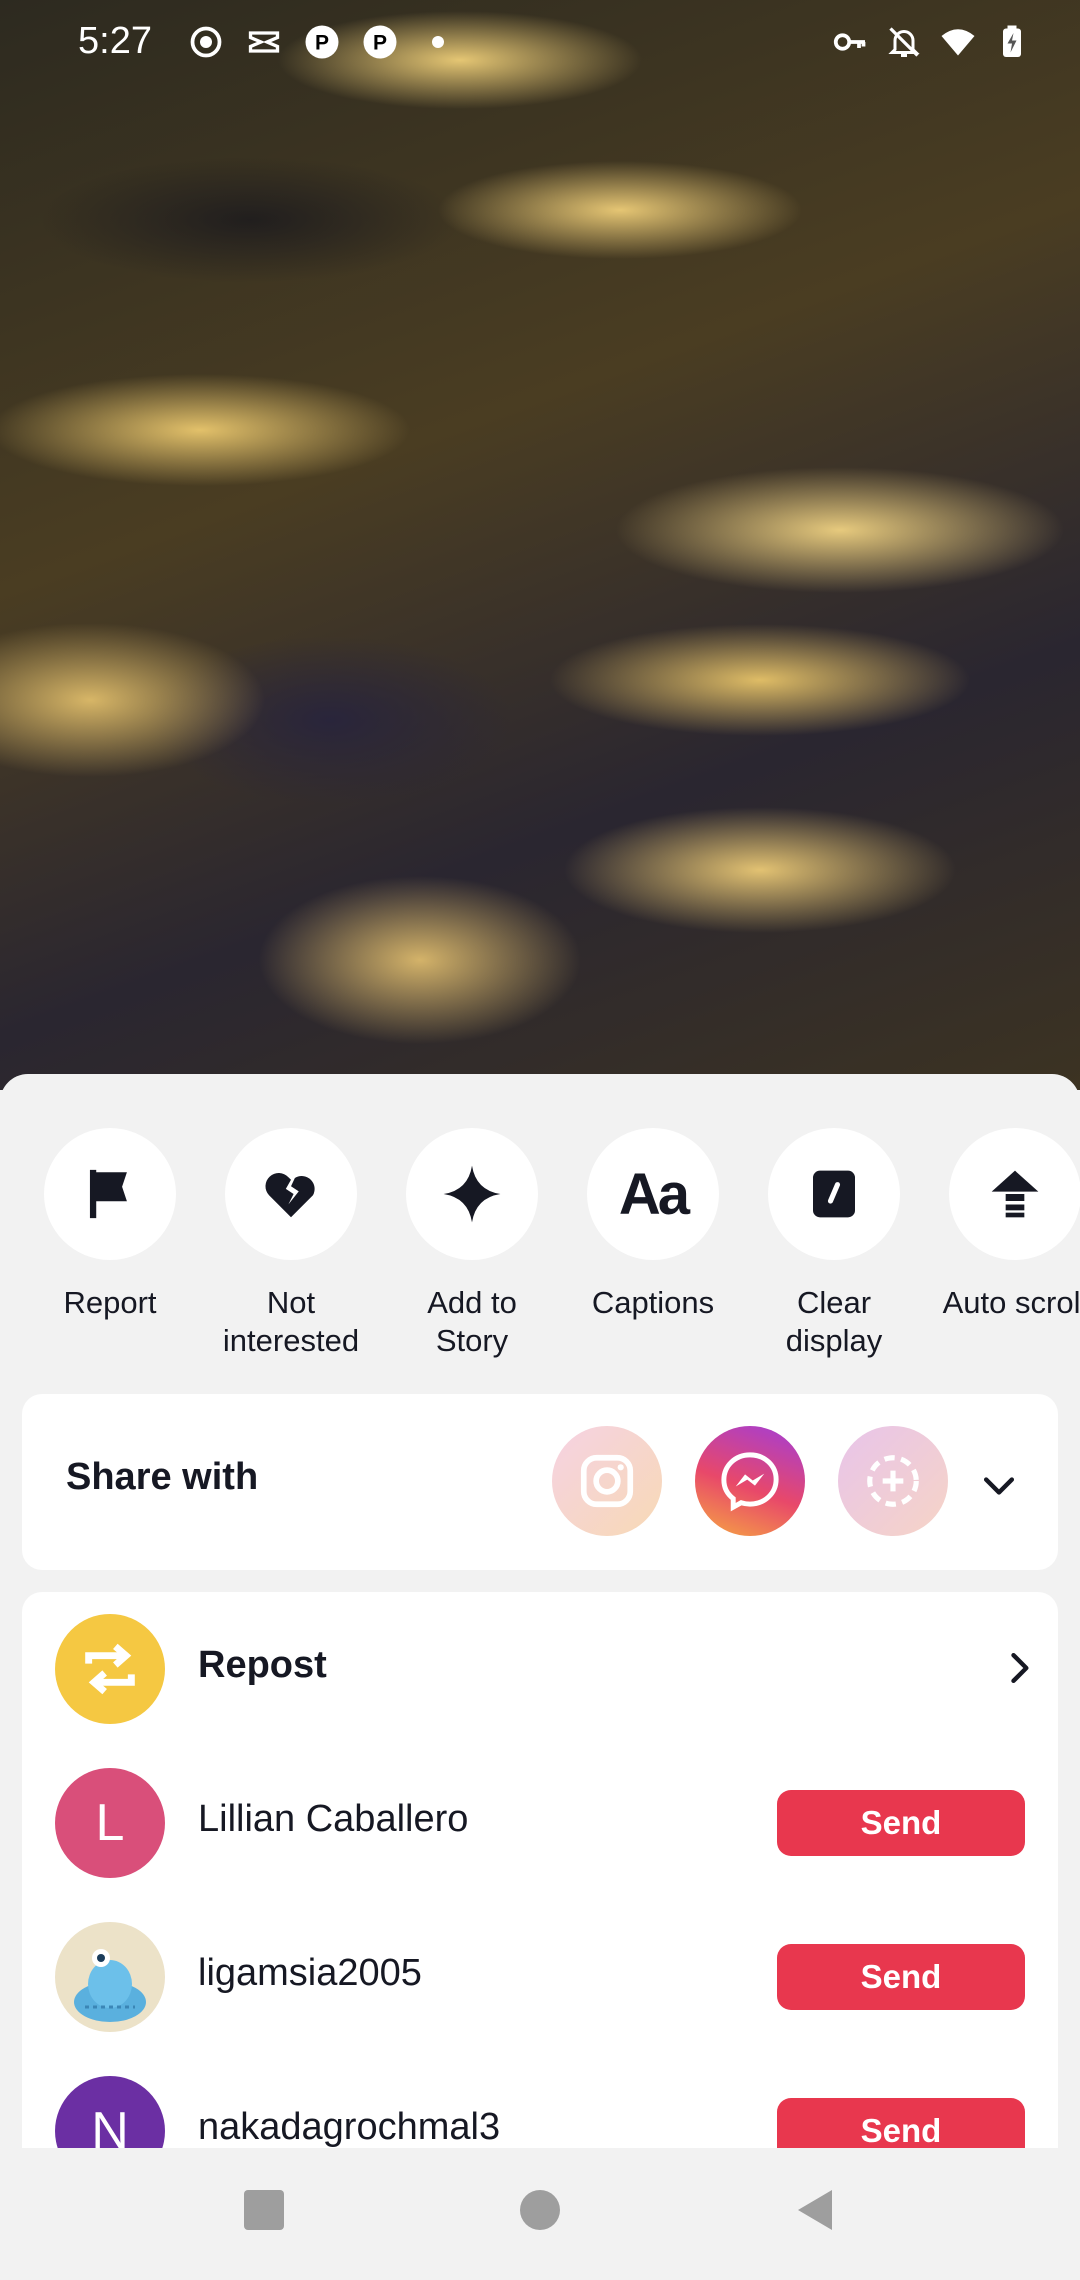  I want to click on sparkle-icon, so click(472, 1194).